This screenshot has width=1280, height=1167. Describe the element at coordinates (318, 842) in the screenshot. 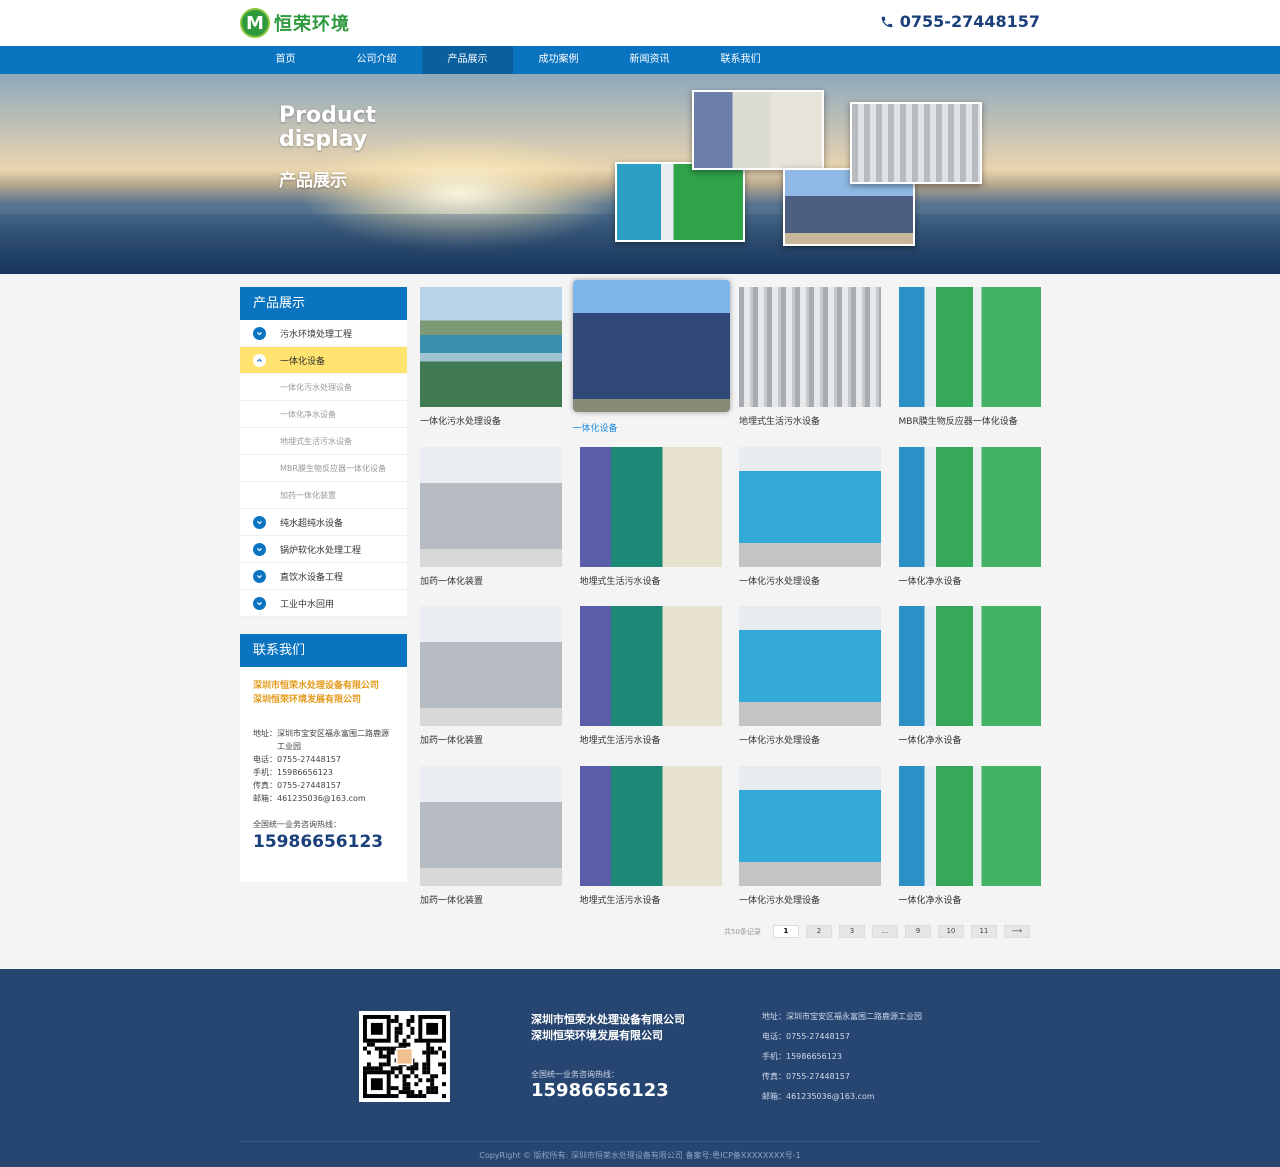

I see `contact-hotline: 15986656123` at that location.